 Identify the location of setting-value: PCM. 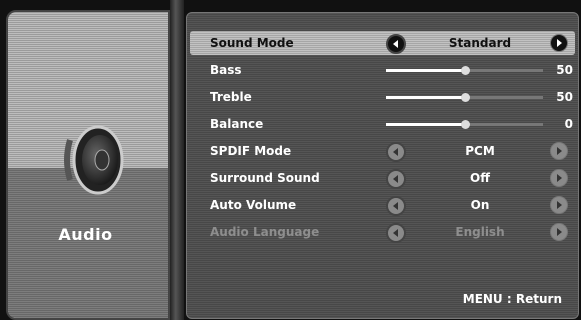
(480, 151).